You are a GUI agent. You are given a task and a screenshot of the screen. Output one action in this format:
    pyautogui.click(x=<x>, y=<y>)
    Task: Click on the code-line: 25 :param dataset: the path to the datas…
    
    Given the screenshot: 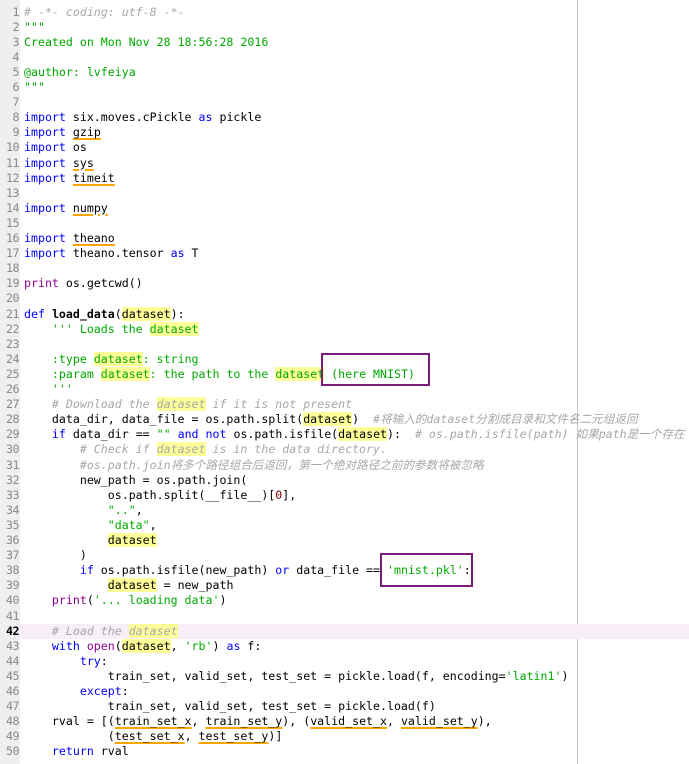 What is the action you would take?
    pyautogui.click(x=344, y=374)
    